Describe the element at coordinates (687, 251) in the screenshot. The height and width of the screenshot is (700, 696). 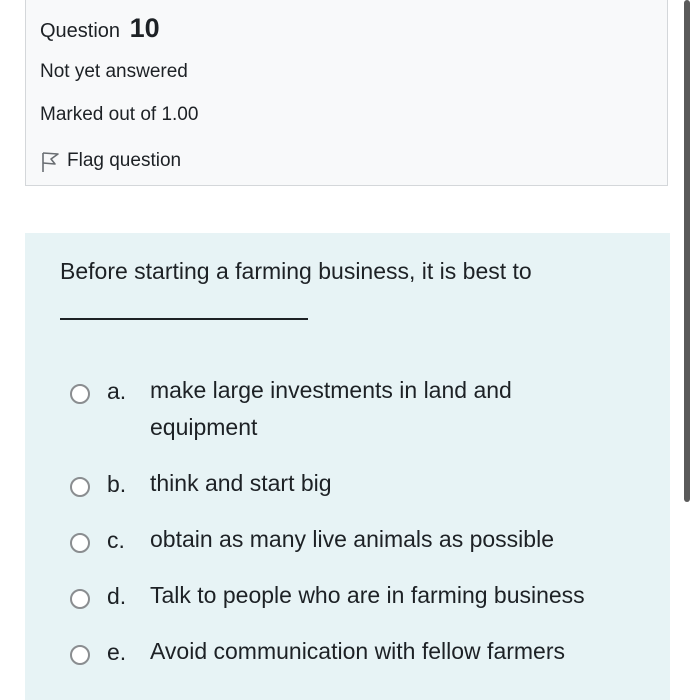
I see `page-scrollbar` at that location.